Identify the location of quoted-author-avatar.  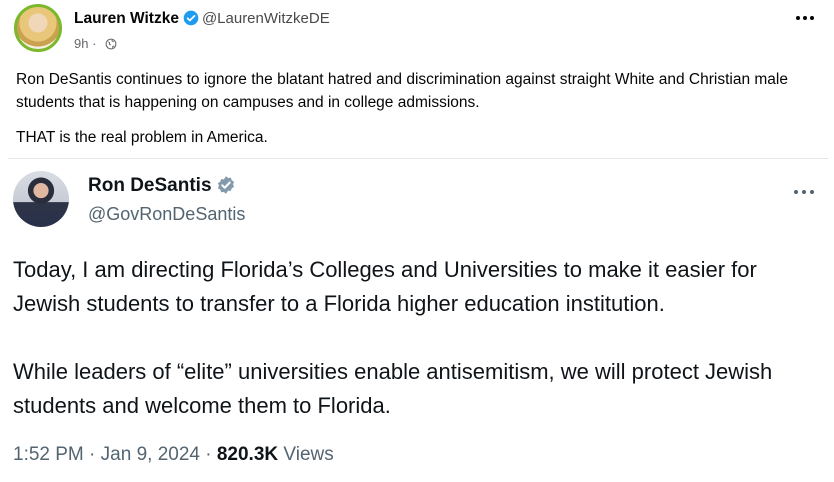
(41, 199).